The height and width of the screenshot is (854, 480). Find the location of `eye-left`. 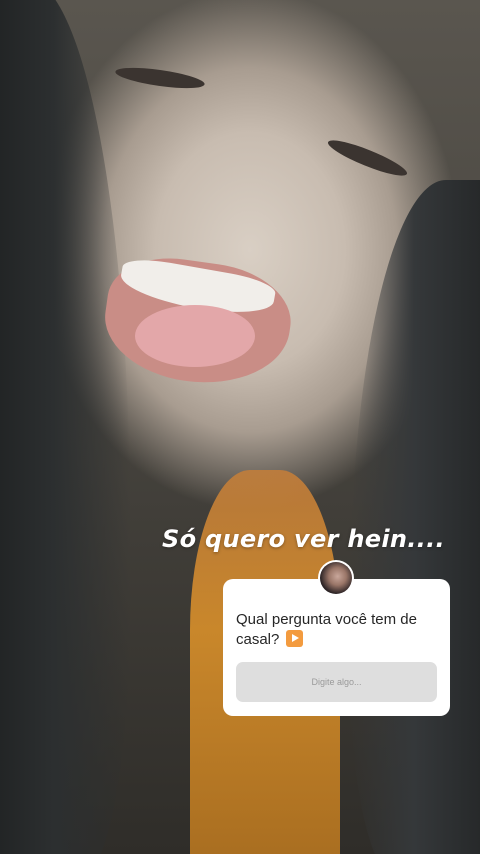

eye-left is located at coordinates (160, 78).